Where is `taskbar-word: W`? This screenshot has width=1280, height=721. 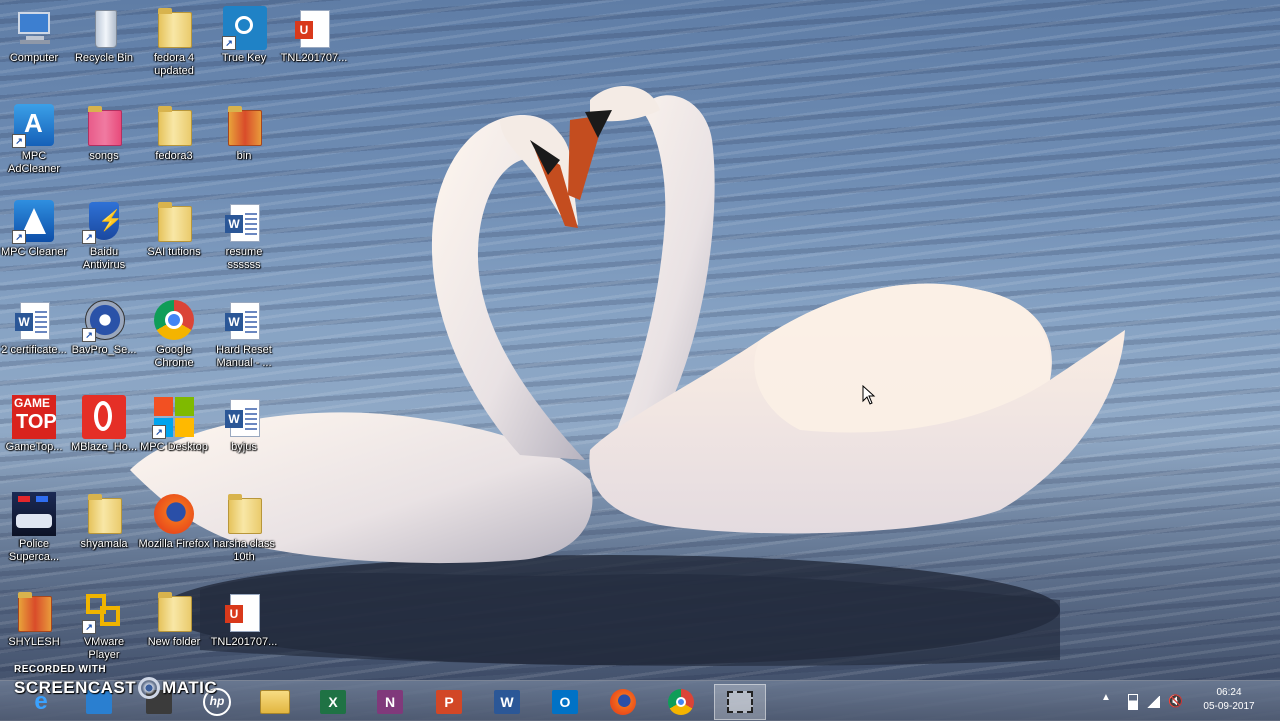 taskbar-word: W is located at coordinates (507, 702).